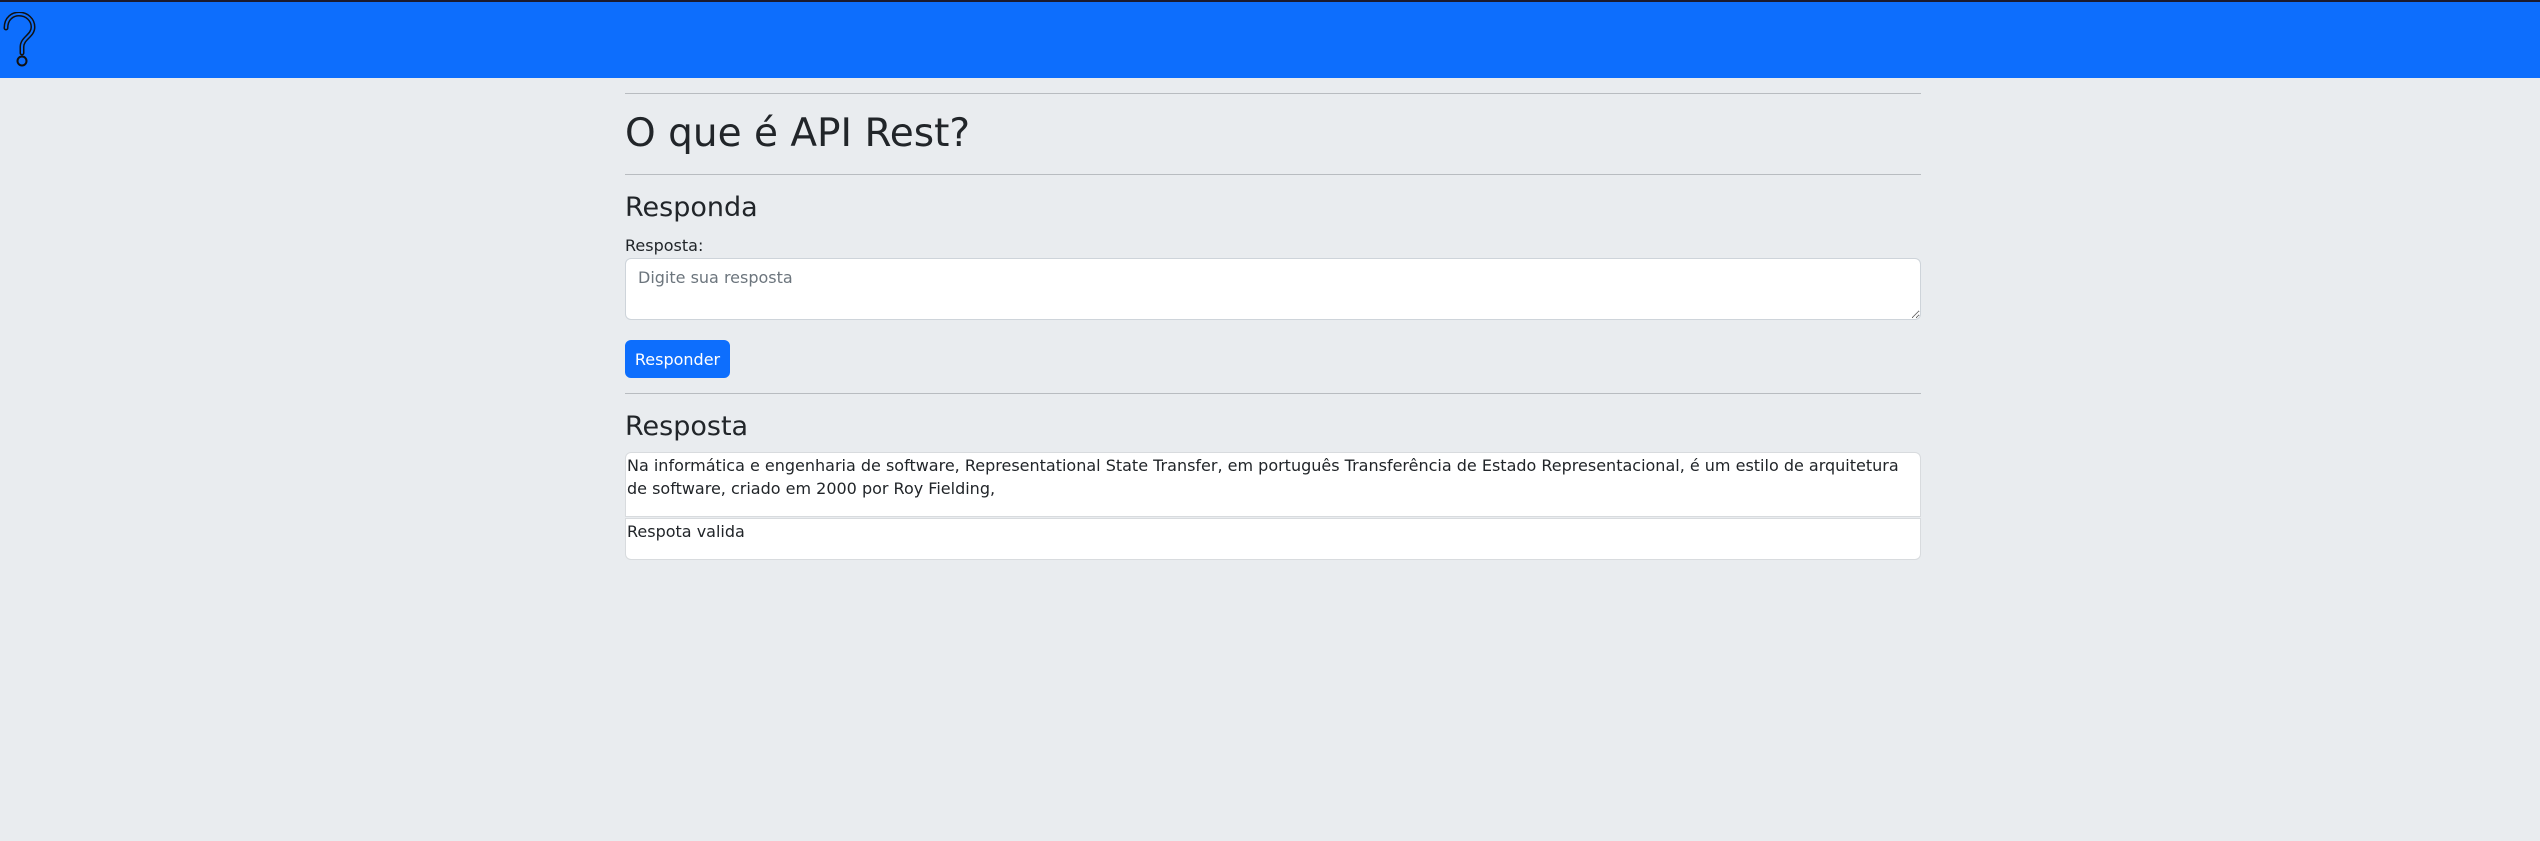  What do you see at coordinates (798, 133) in the screenshot?
I see `question-title: O que é API Rest?` at bounding box center [798, 133].